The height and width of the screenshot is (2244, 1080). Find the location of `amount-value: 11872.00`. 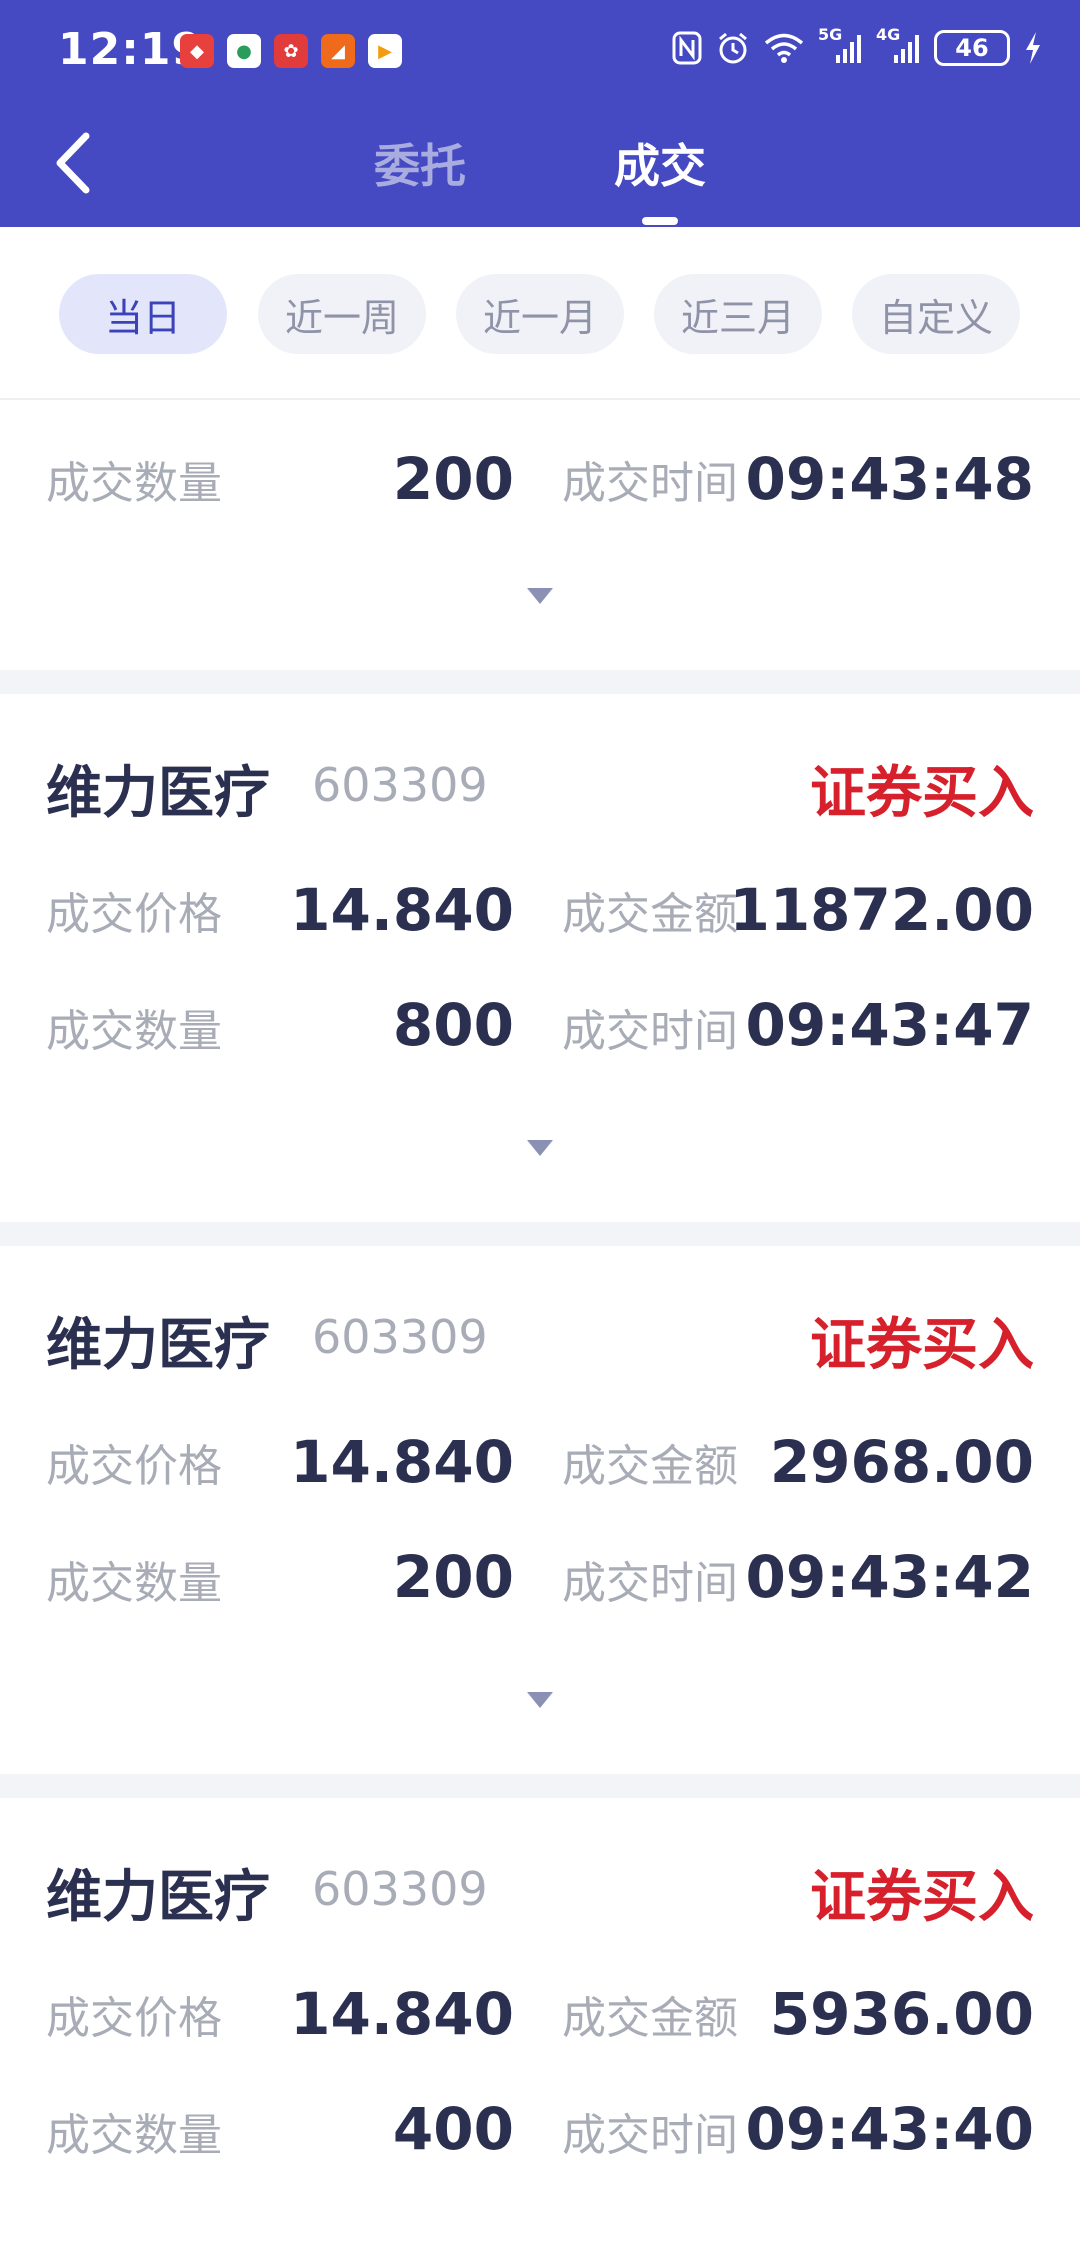

amount-value: 11872.00 is located at coordinates (881, 910).